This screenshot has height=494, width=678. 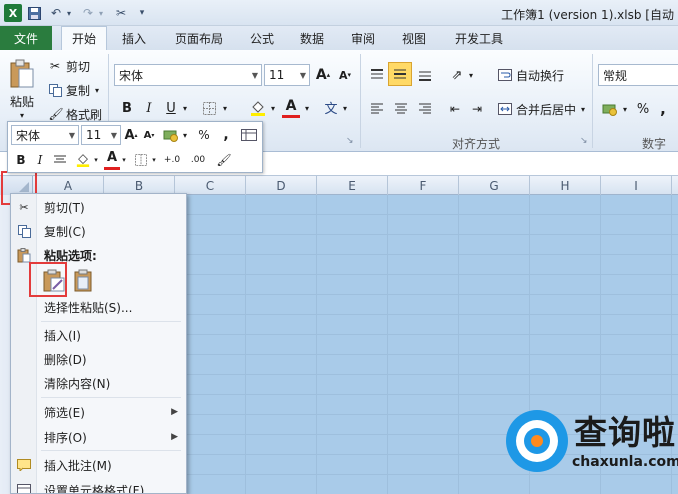 What do you see at coordinates (34, 13) in the screenshot?
I see `save-icon` at bounding box center [34, 13].